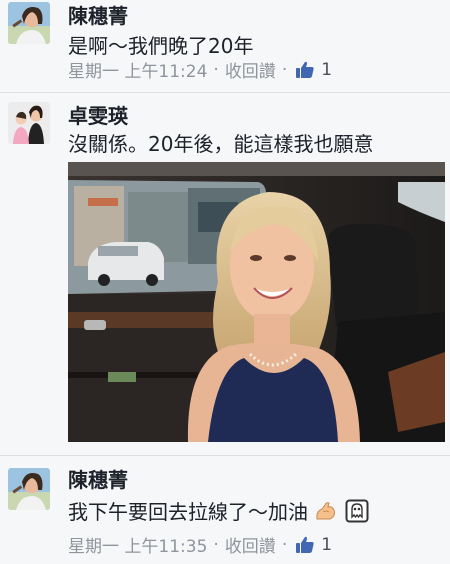 This screenshot has width=450, height=564. Describe the element at coordinates (137, 544) in the screenshot. I see `comment-timestamp: 星期一 上午11:35` at that location.